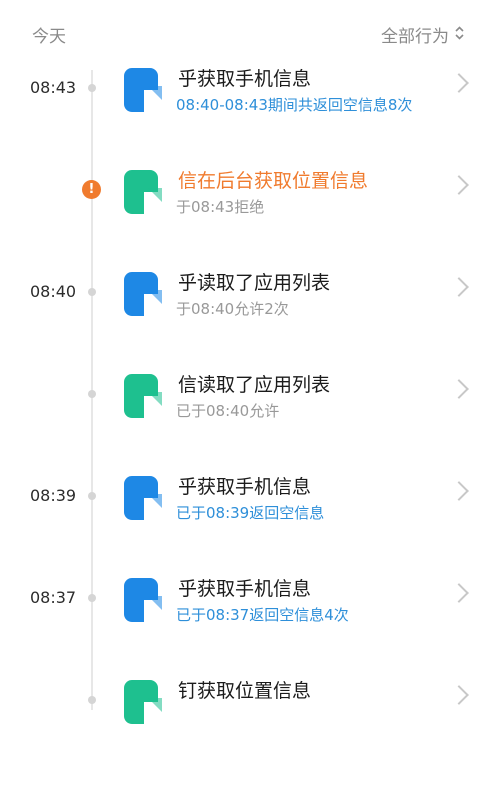 This screenshot has height=802, width=500. Describe the element at coordinates (91, 189) in the screenshot. I see `warning-icon: !` at that location.